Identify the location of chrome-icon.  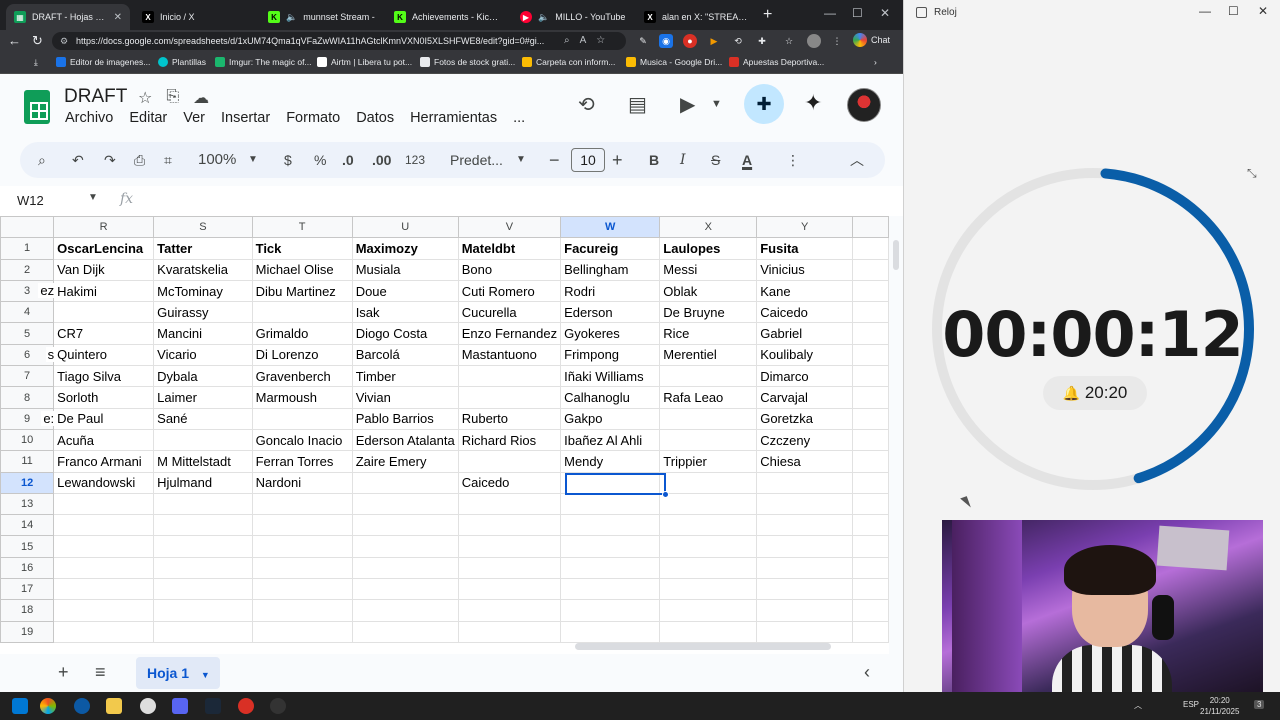
(148, 706).